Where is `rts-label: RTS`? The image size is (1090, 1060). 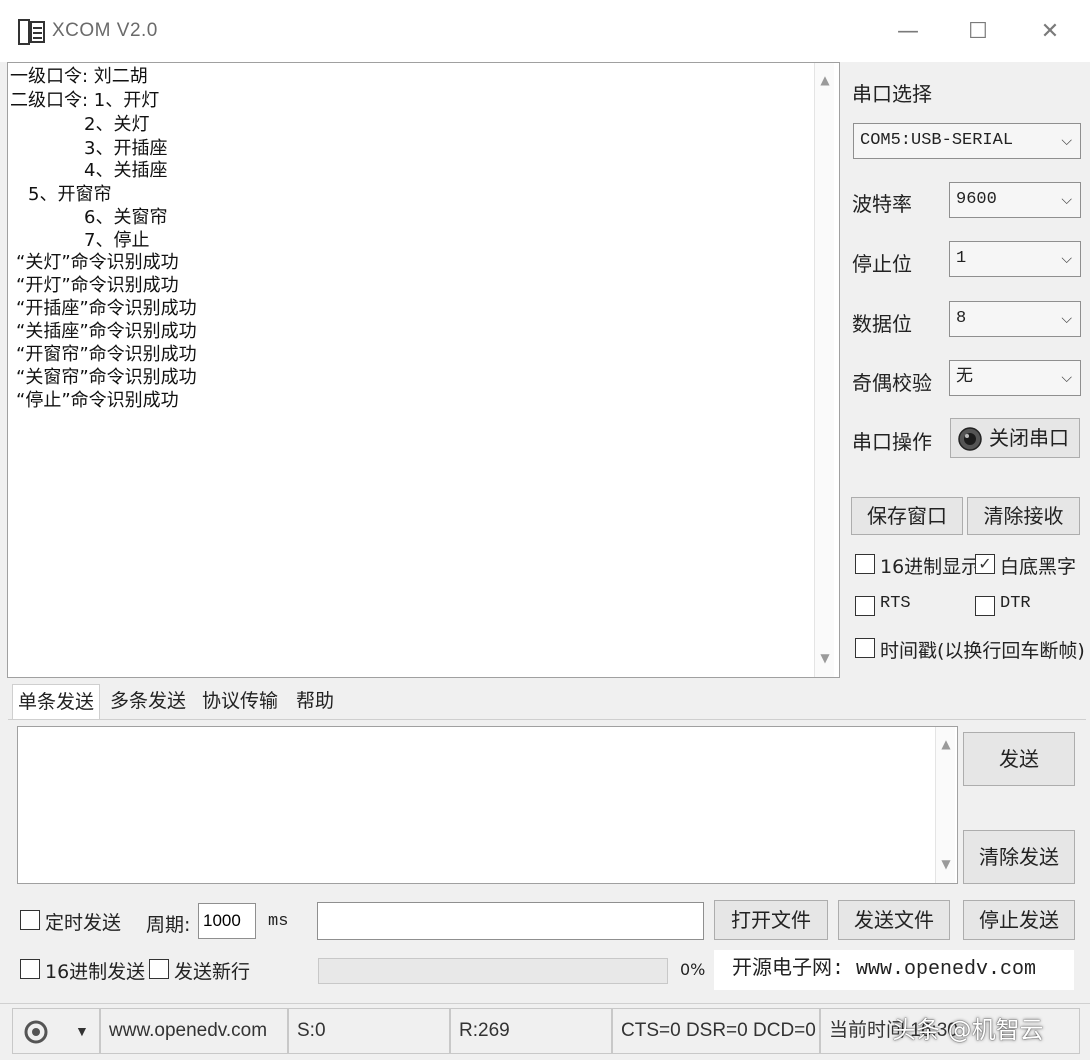
rts-label: RTS is located at coordinates (895, 603).